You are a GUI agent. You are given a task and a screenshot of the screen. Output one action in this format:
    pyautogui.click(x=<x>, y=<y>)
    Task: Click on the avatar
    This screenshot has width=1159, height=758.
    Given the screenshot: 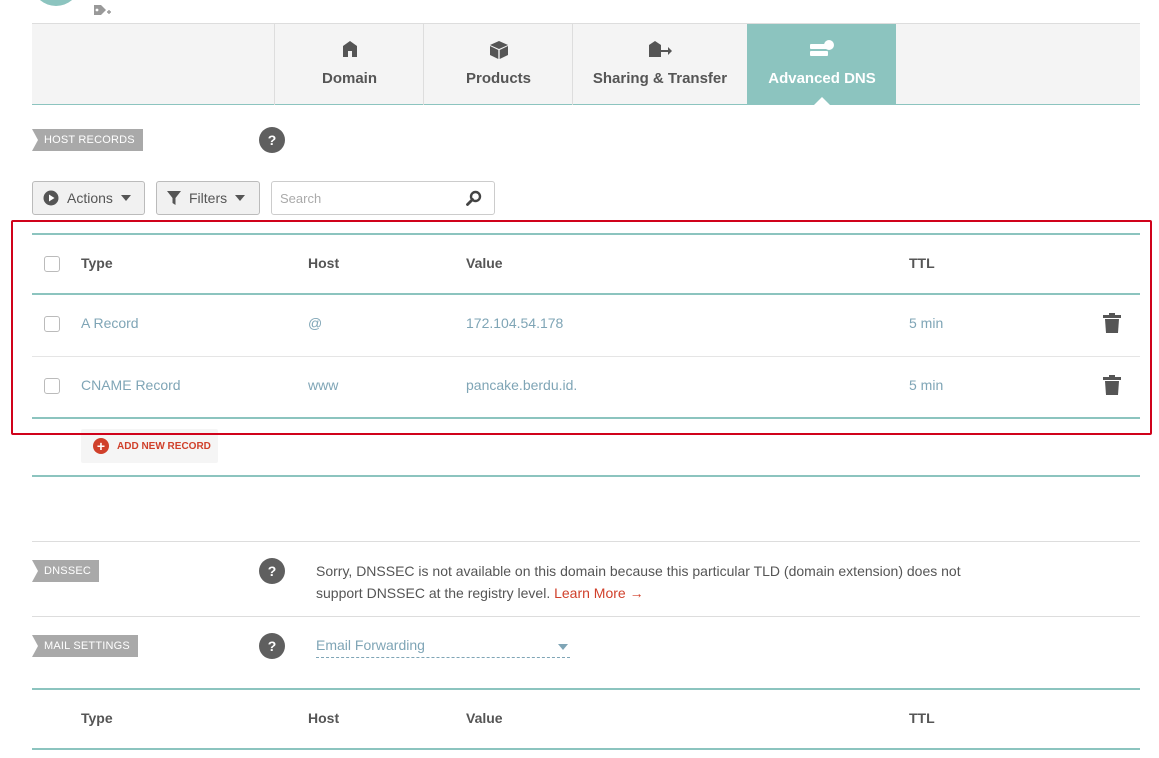 What is the action you would take?
    pyautogui.click(x=56, y=3)
    